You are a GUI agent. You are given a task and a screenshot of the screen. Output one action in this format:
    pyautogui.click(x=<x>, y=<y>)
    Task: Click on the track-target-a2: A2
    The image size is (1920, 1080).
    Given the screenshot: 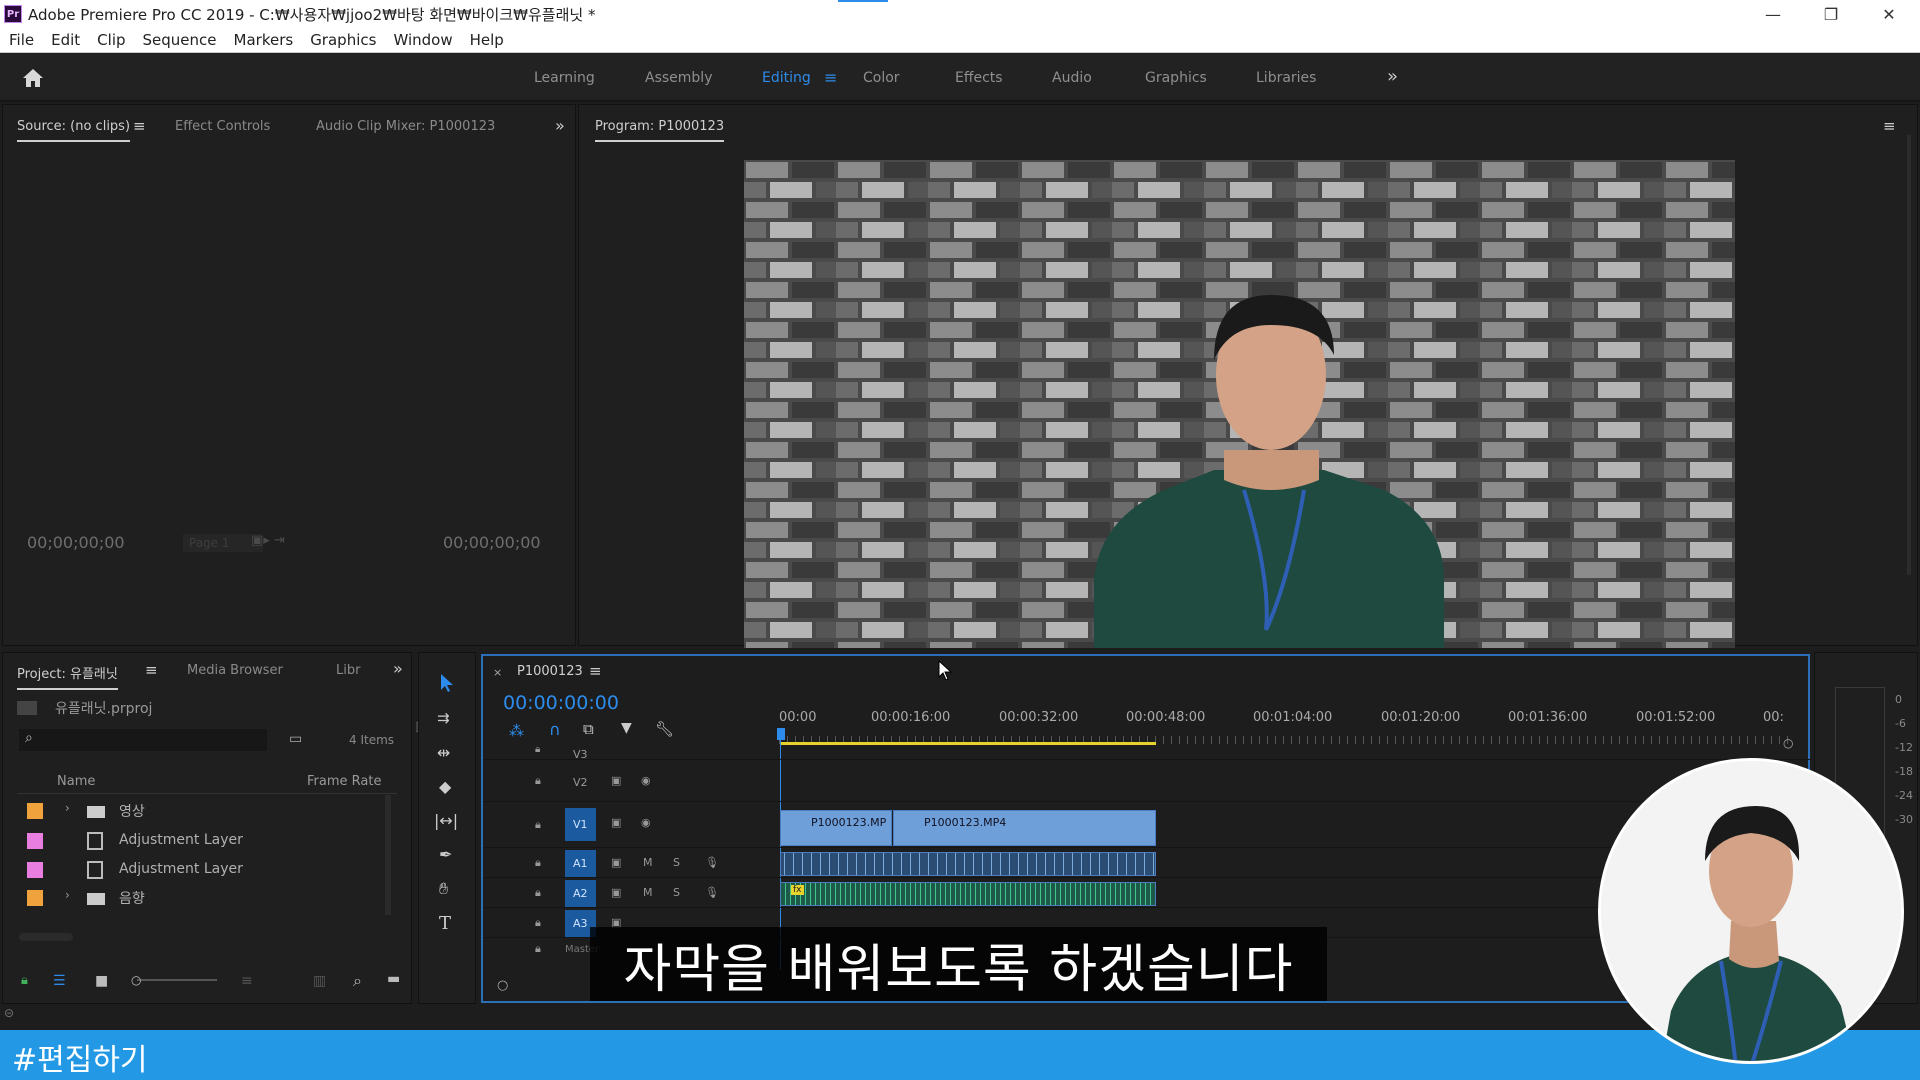 What is the action you would take?
    pyautogui.click(x=580, y=893)
    